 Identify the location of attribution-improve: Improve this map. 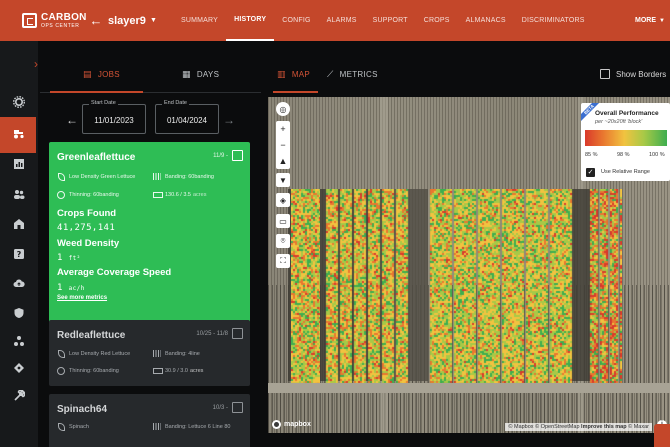
(604, 427).